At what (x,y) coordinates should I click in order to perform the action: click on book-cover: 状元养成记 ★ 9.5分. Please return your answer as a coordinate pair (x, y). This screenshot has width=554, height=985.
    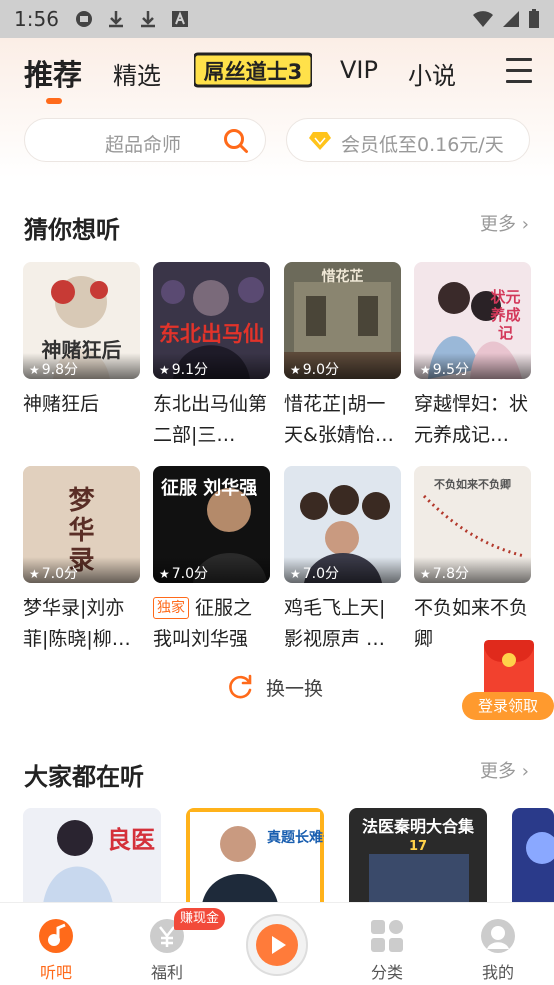
    Looking at the image, I should click on (472, 320).